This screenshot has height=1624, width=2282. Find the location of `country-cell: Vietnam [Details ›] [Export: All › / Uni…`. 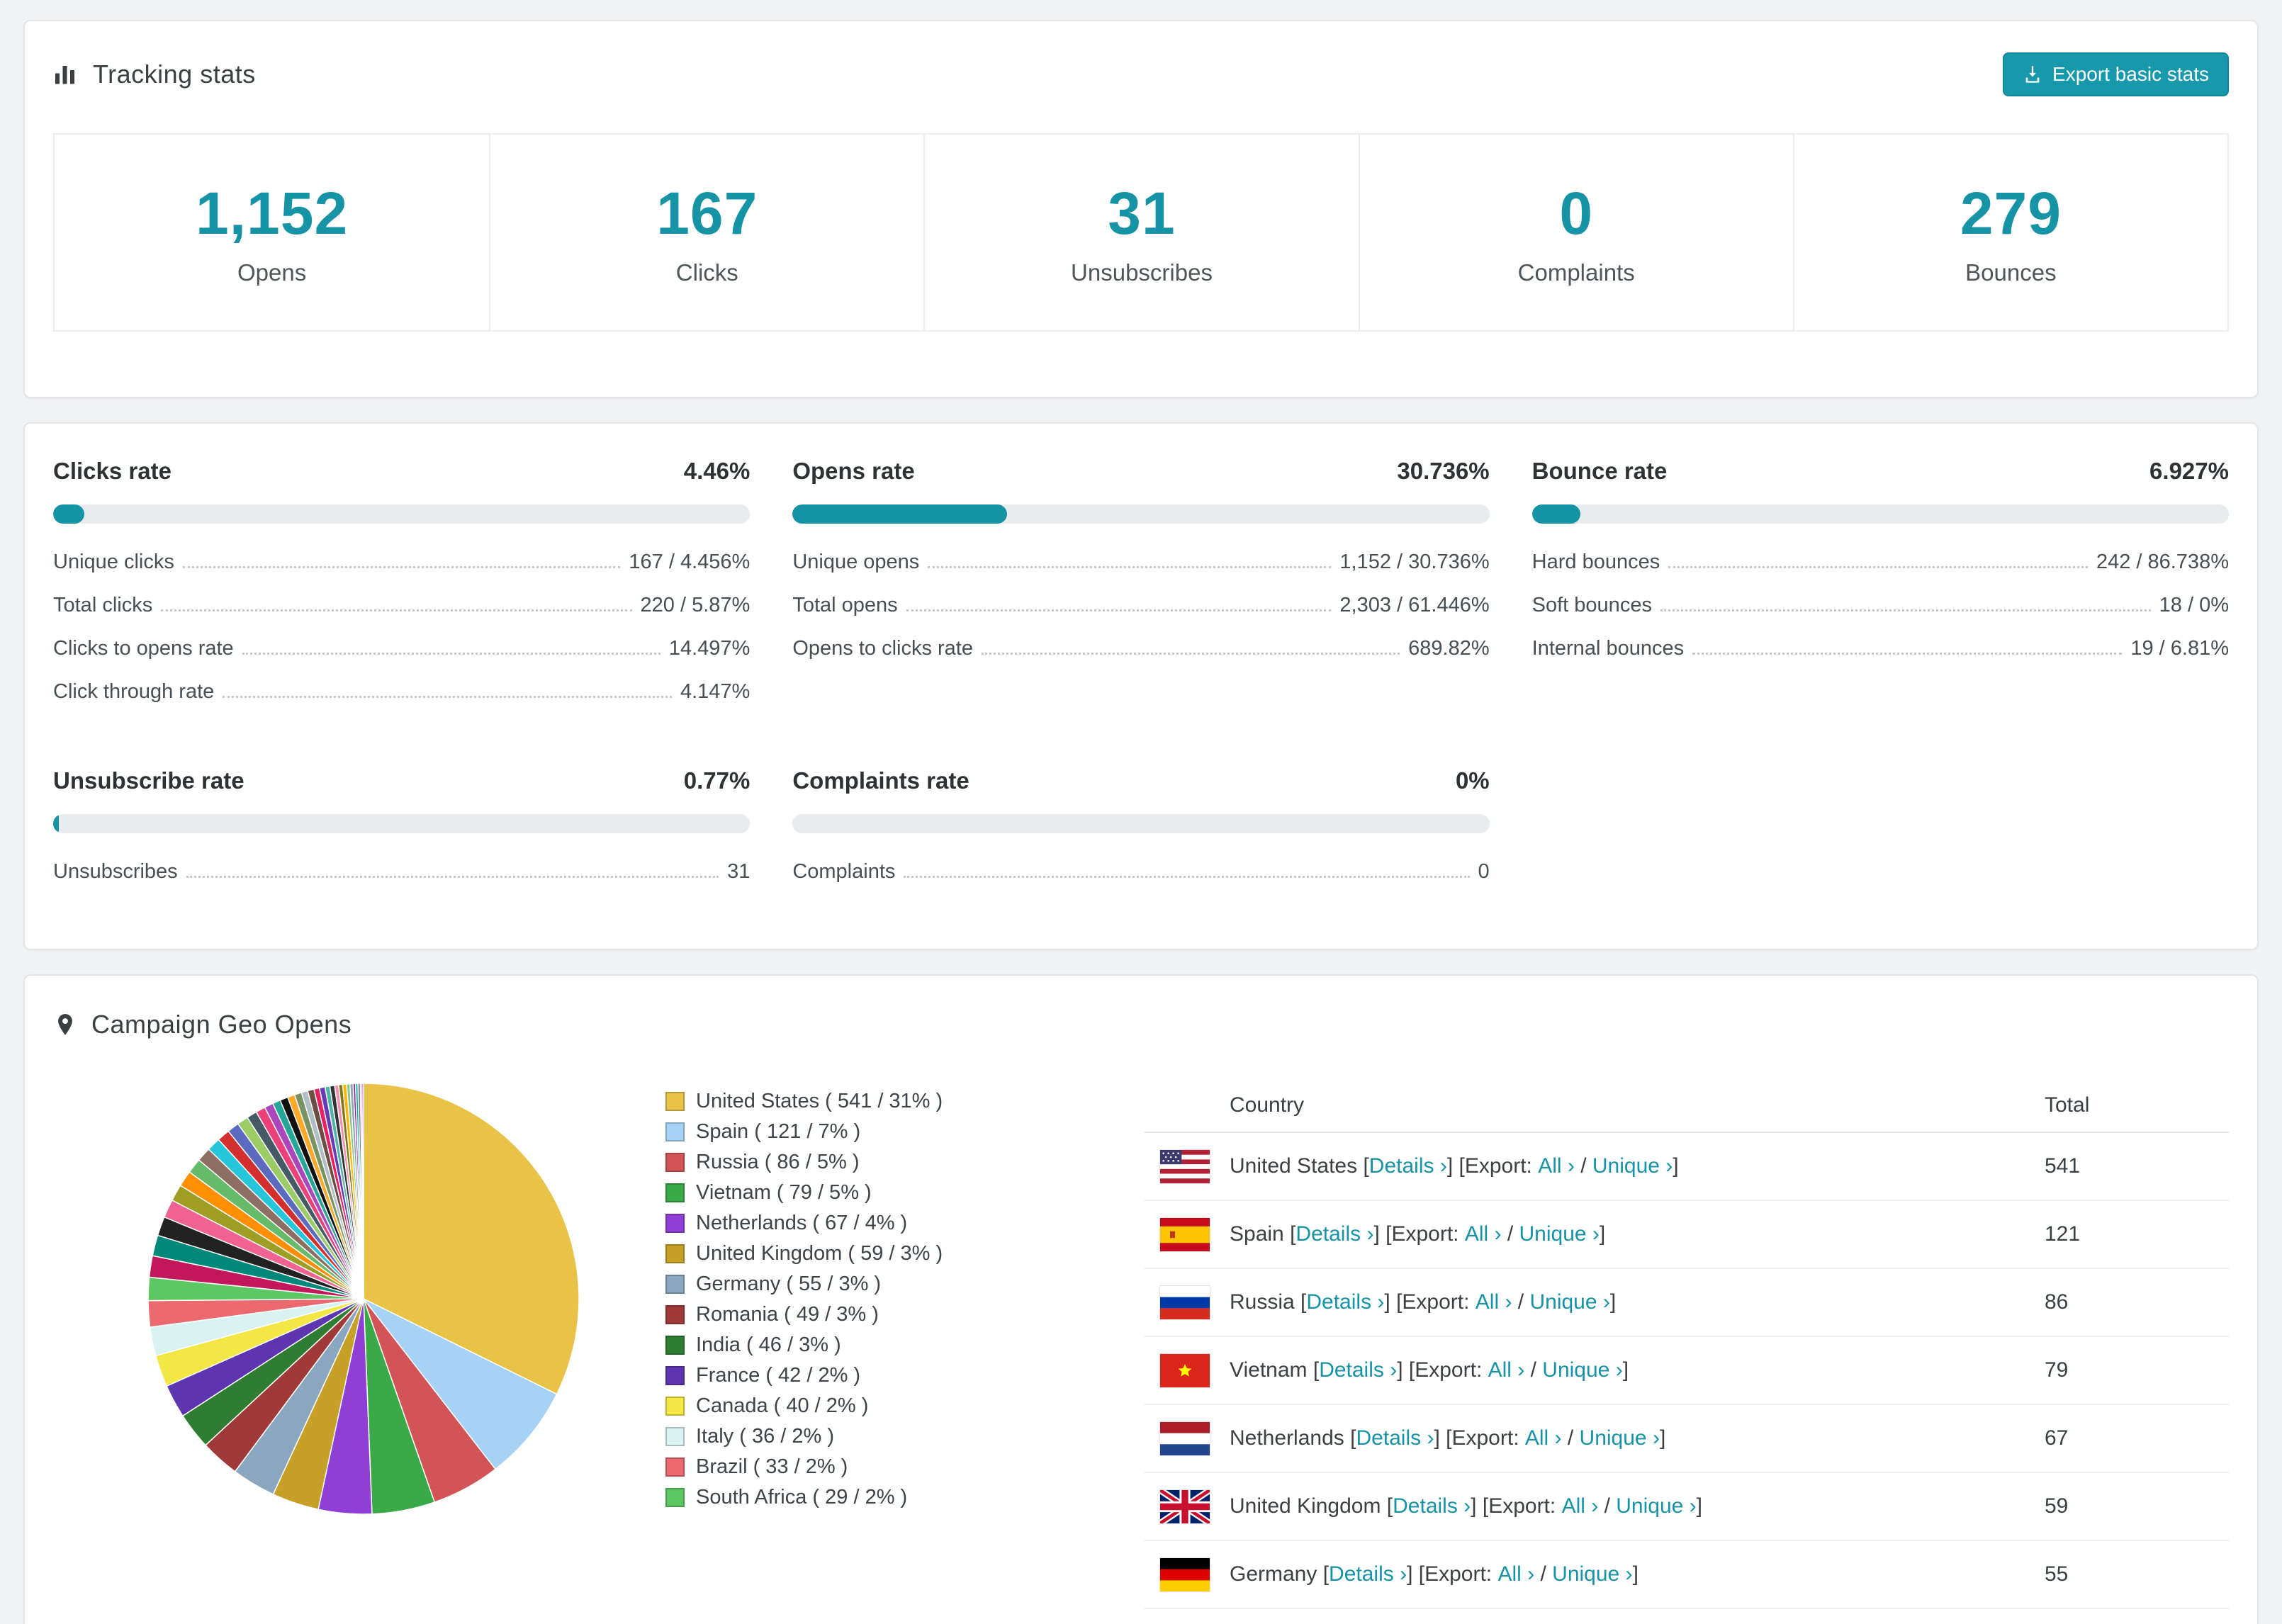

country-cell: Vietnam [Details ›] [Export: All › / Uni… is located at coordinates (1595, 1370).